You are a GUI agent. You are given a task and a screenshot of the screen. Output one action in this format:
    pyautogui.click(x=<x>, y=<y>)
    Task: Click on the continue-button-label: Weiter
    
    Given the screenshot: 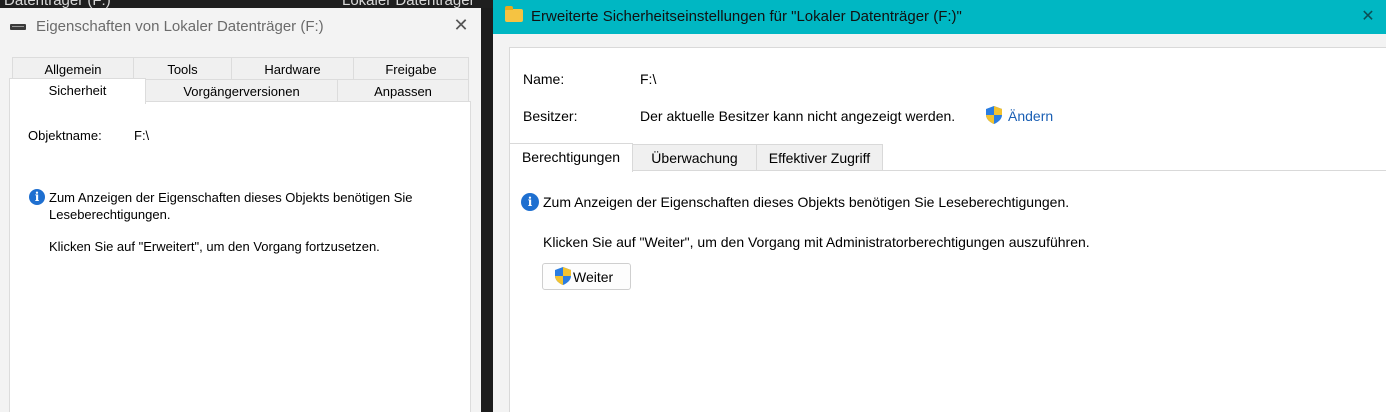 What is the action you would take?
    pyautogui.click(x=593, y=276)
    